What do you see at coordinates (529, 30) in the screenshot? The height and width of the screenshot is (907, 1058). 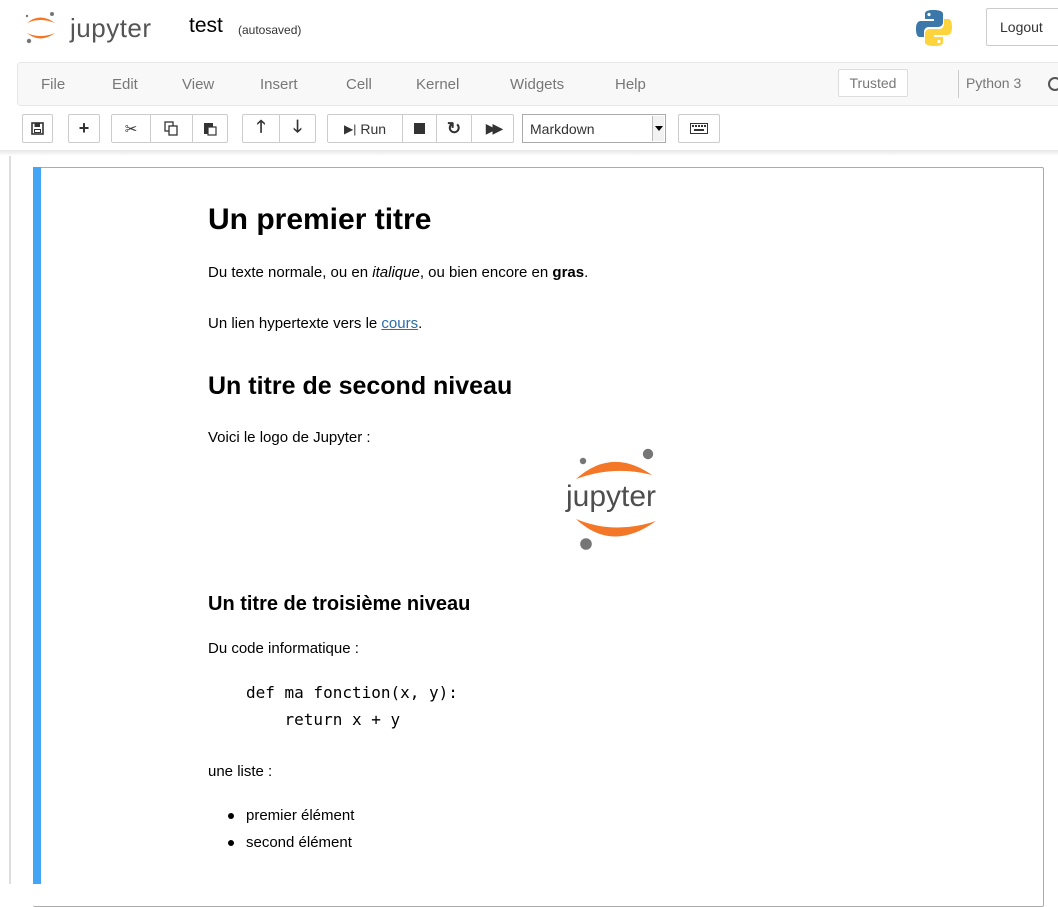 I see `header: jupyter test (autosaved) Logout` at bounding box center [529, 30].